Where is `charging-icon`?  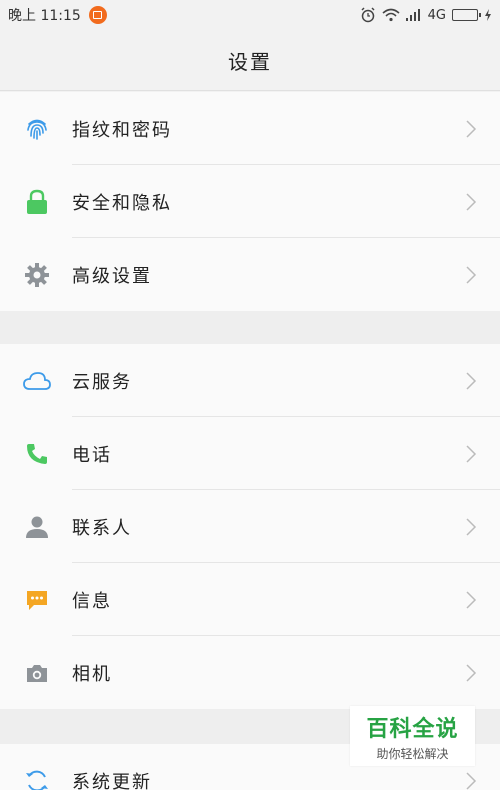 charging-icon is located at coordinates (488, 15).